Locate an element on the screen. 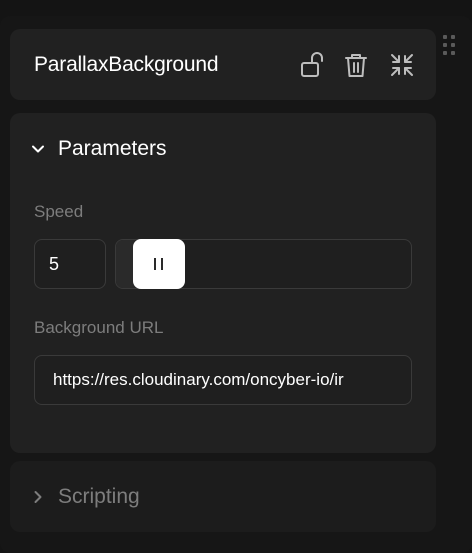 The height and width of the screenshot is (553, 472). drag-handle-icon is located at coordinates (451, 45).